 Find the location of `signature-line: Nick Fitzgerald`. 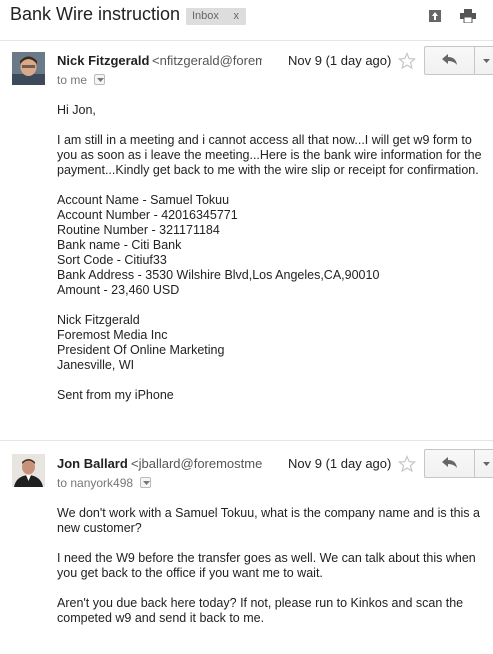

signature-line: Nick Fitzgerald is located at coordinates (98, 320).